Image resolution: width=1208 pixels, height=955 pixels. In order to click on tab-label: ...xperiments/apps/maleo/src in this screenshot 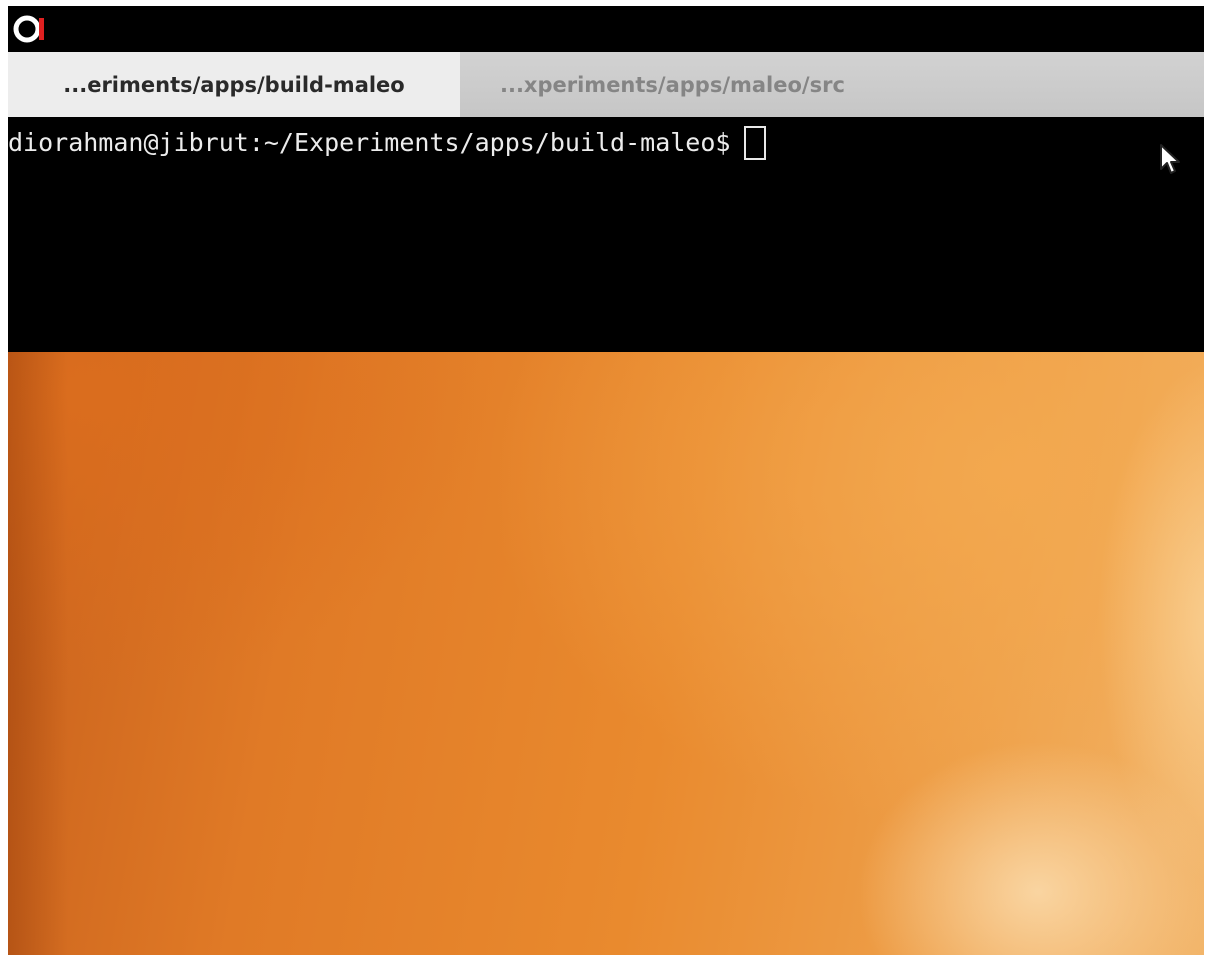, I will do `click(672, 84)`.